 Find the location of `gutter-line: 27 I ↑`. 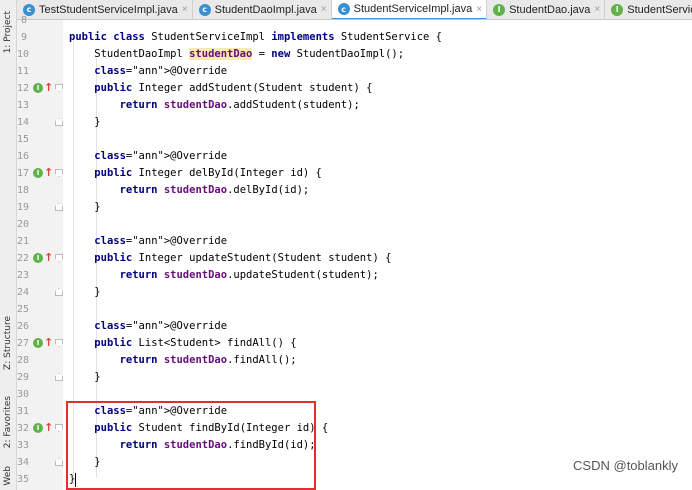

gutter-line: 27 I ↑ is located at coordinates (40, 343).